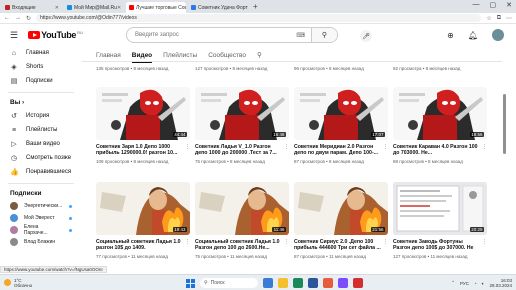 This screenshot has width=516, height=290. Describe the element at coordinates (377, 134) in the screenshot. I see `video-duration: 17:07` at that location.